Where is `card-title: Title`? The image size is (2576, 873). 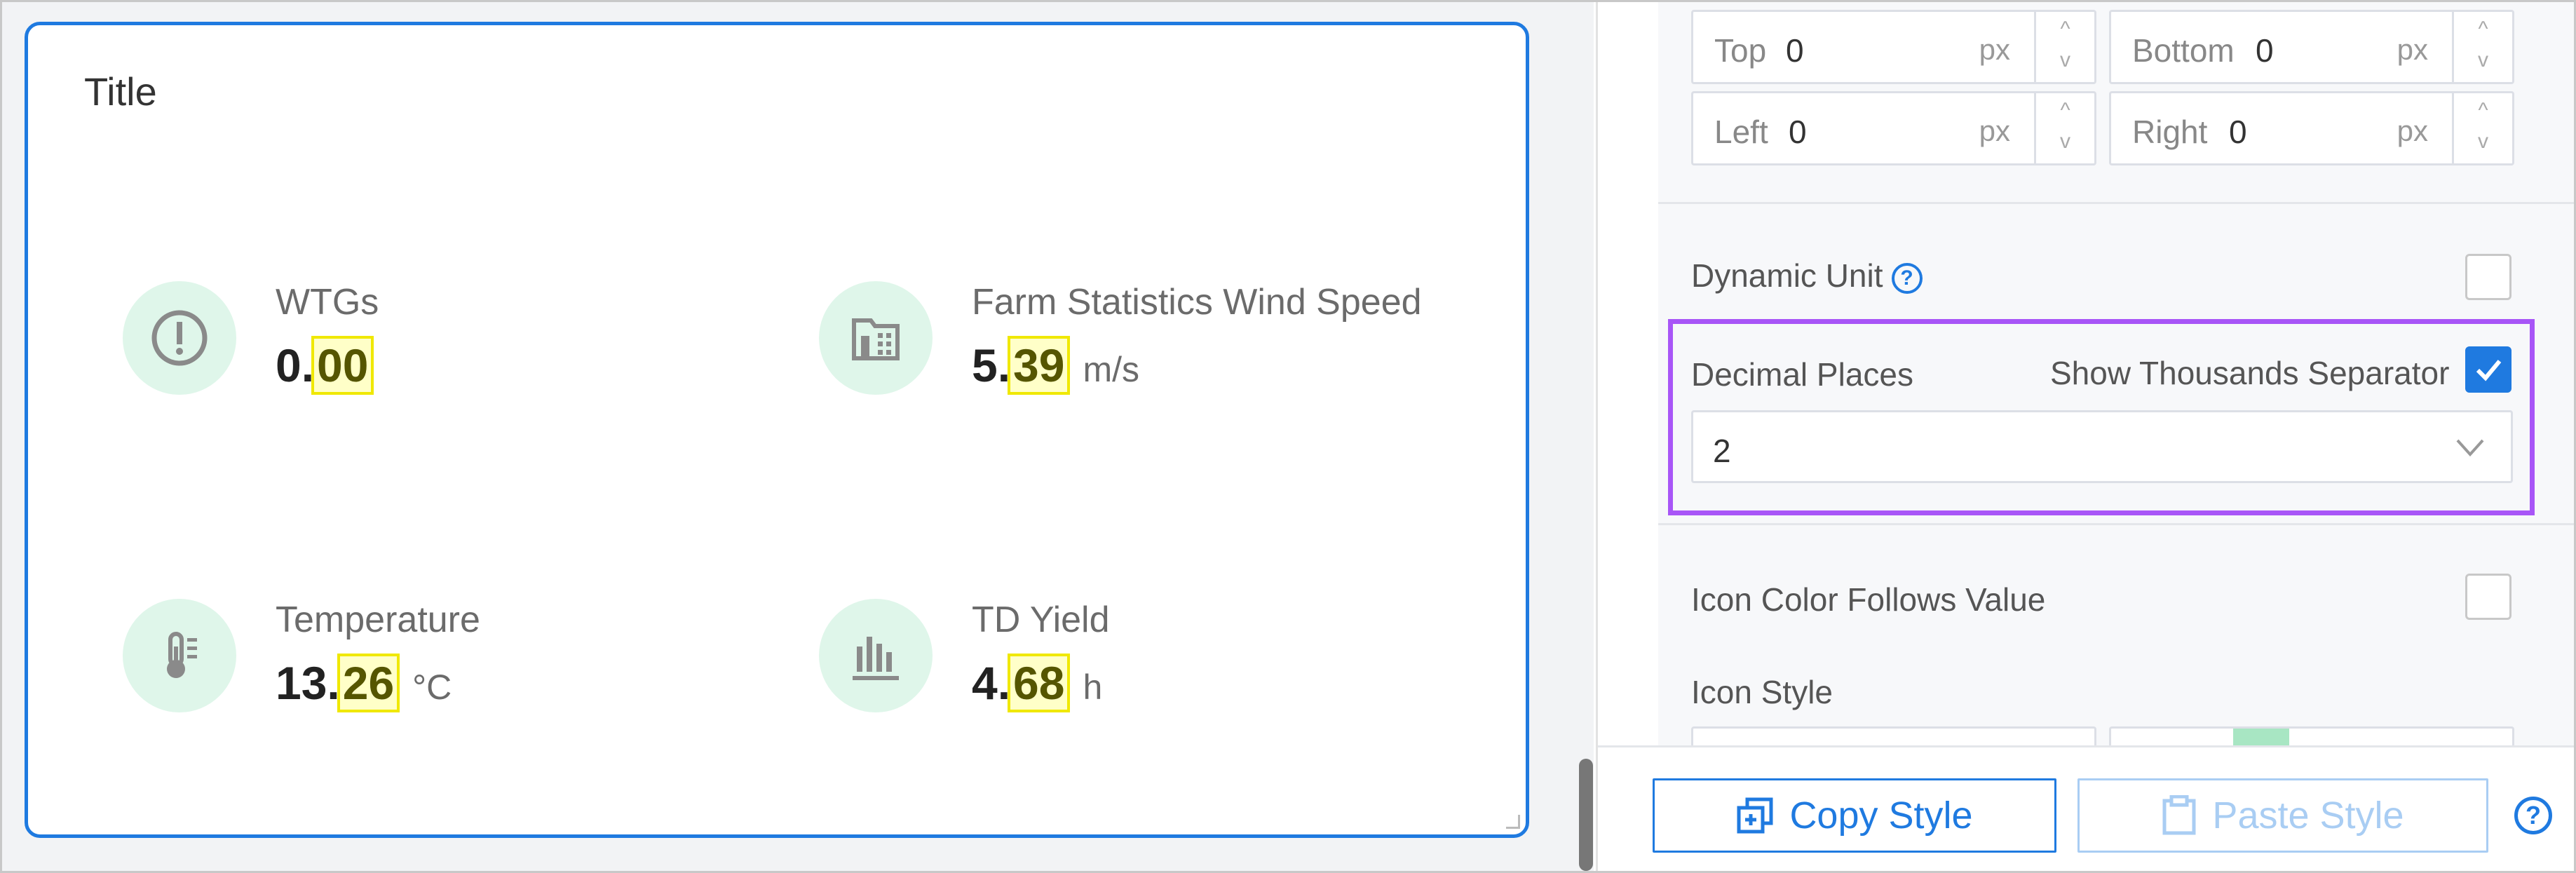
card-title: Title is located at coordinates (120, 91).